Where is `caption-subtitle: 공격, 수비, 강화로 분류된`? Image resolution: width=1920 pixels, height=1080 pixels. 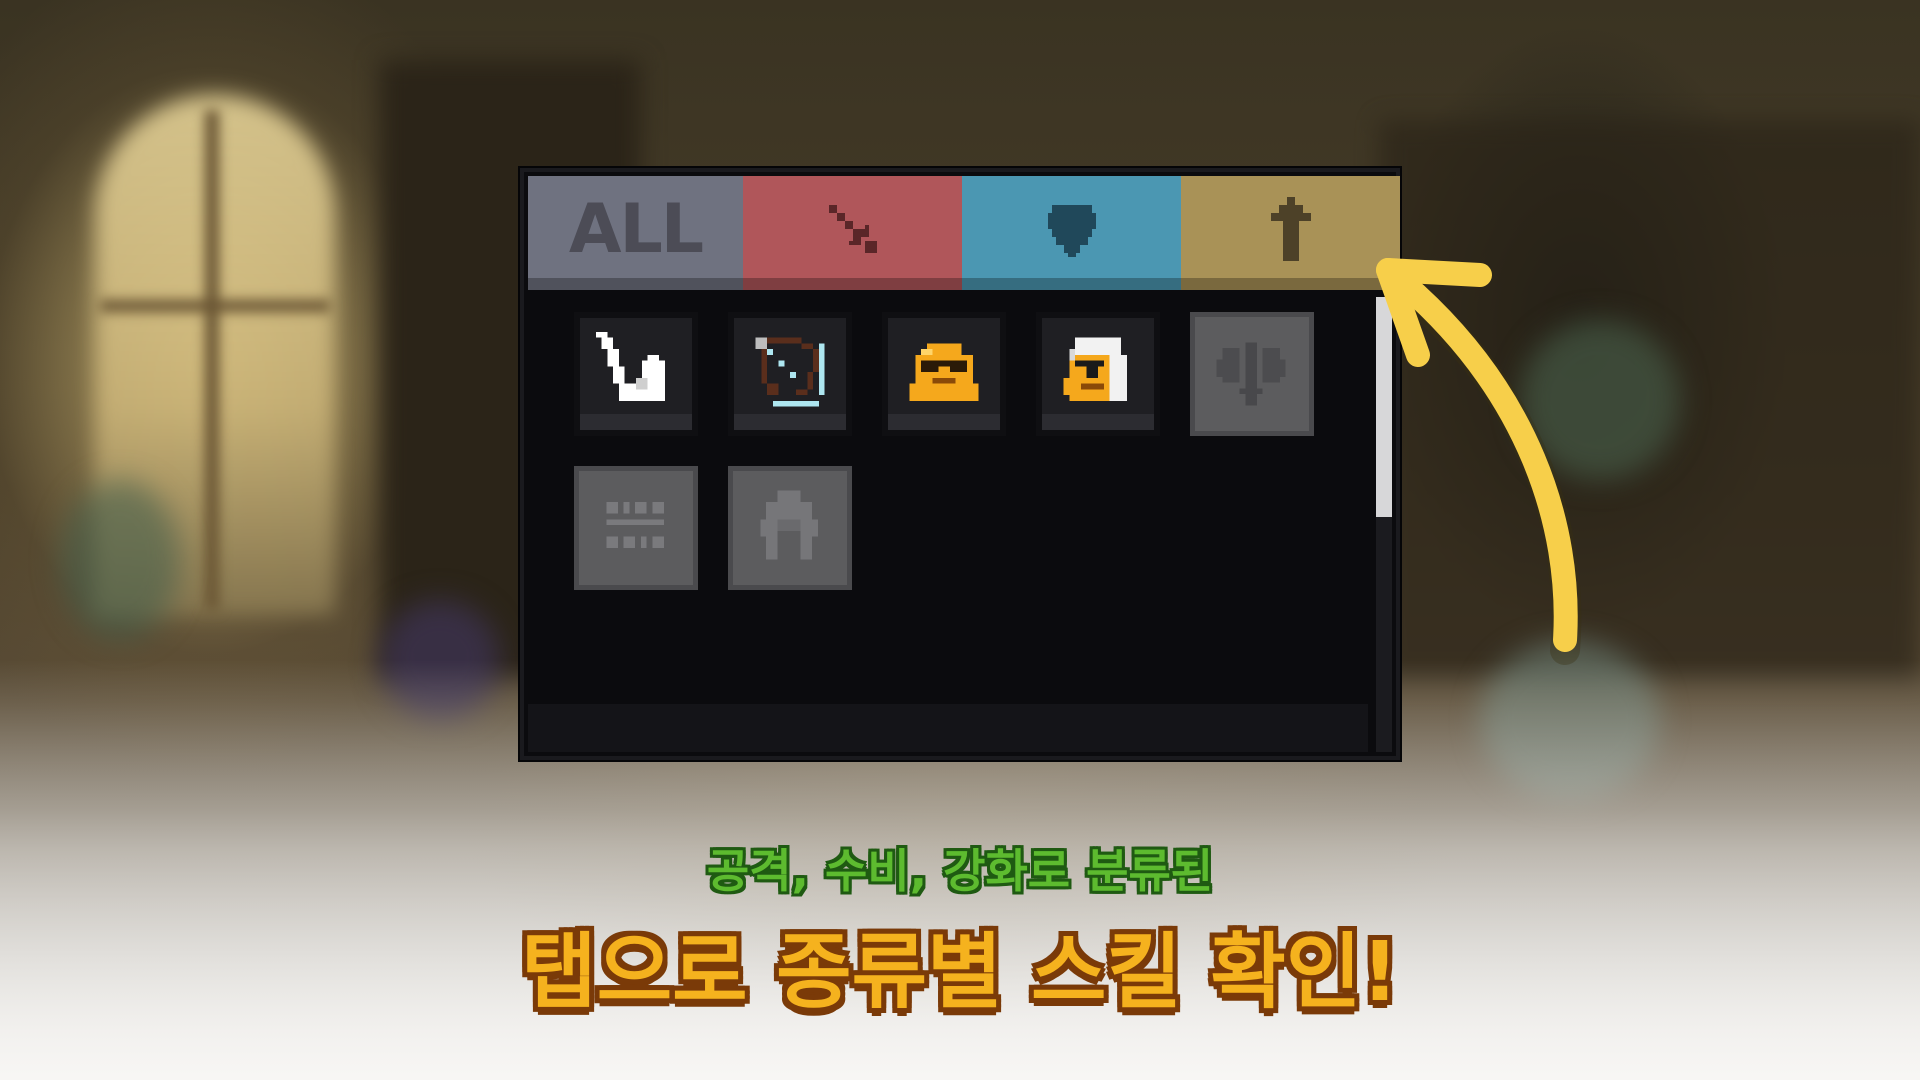
caption-subtitle: 공격, 수비, 강화로 분류된 is located at coordinates (960, 871).